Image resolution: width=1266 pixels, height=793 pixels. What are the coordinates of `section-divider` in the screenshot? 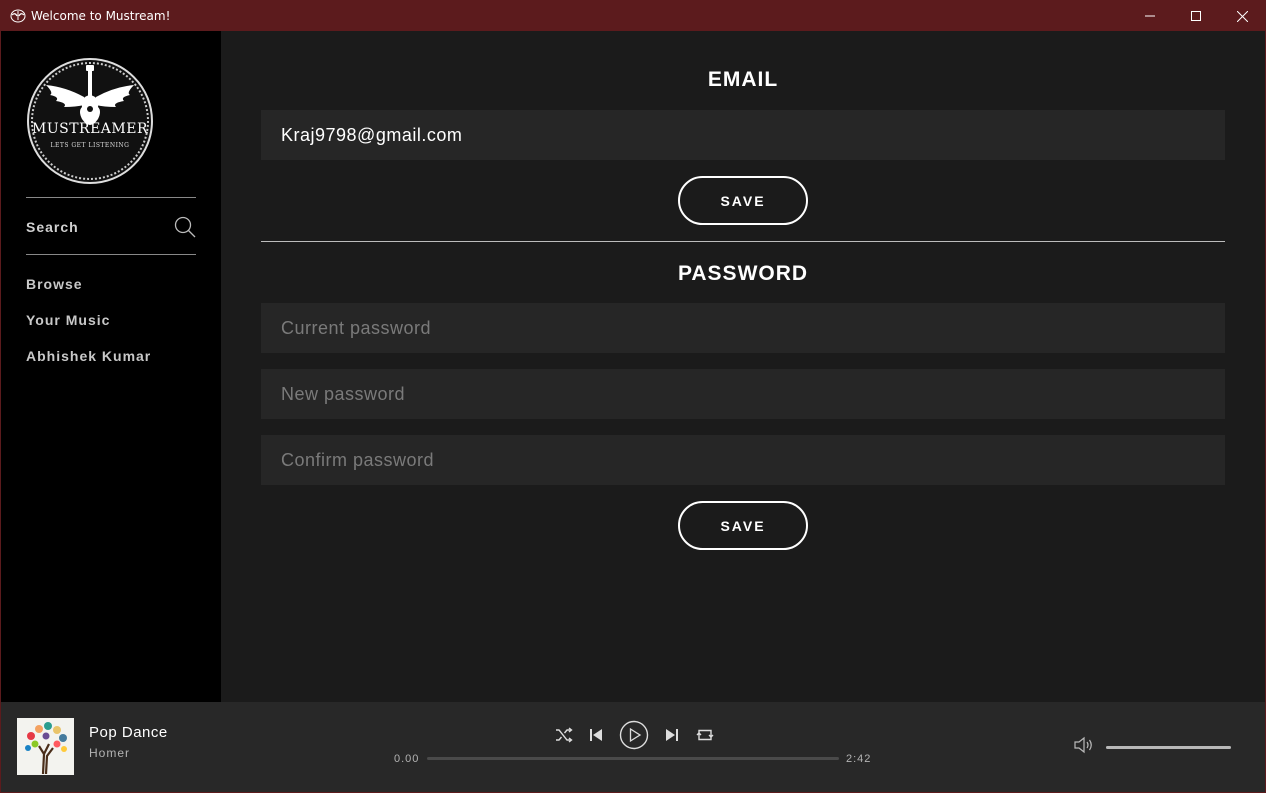 It's located at (743, 241).